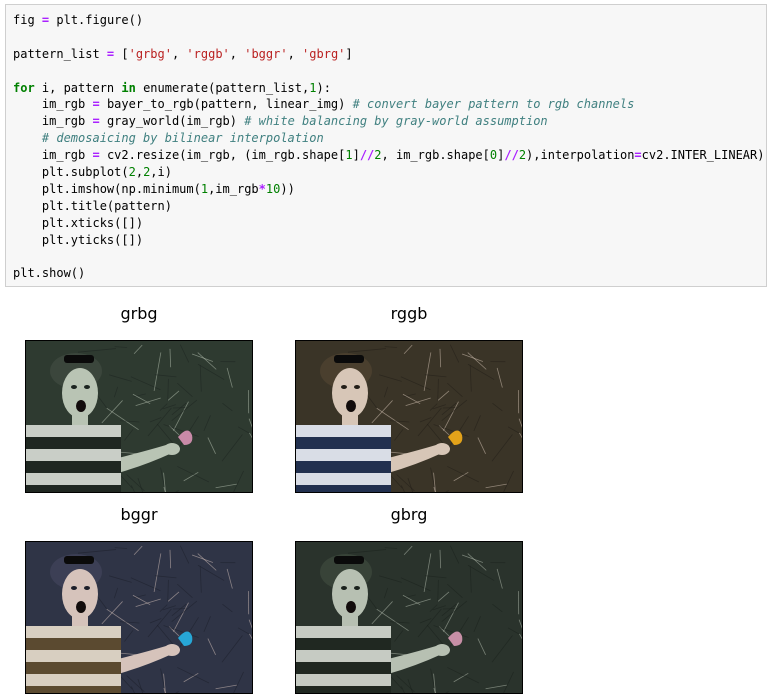  Describe the element at coordinates (409, 514) in the screenshot. I see `subplot-title: gbrg` at that location.